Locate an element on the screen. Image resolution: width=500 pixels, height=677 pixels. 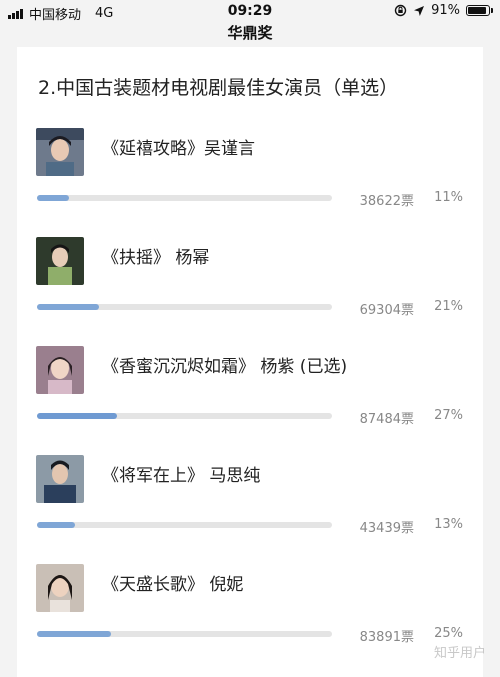
vote-percent: 13% is located at coordinates (448, 524).